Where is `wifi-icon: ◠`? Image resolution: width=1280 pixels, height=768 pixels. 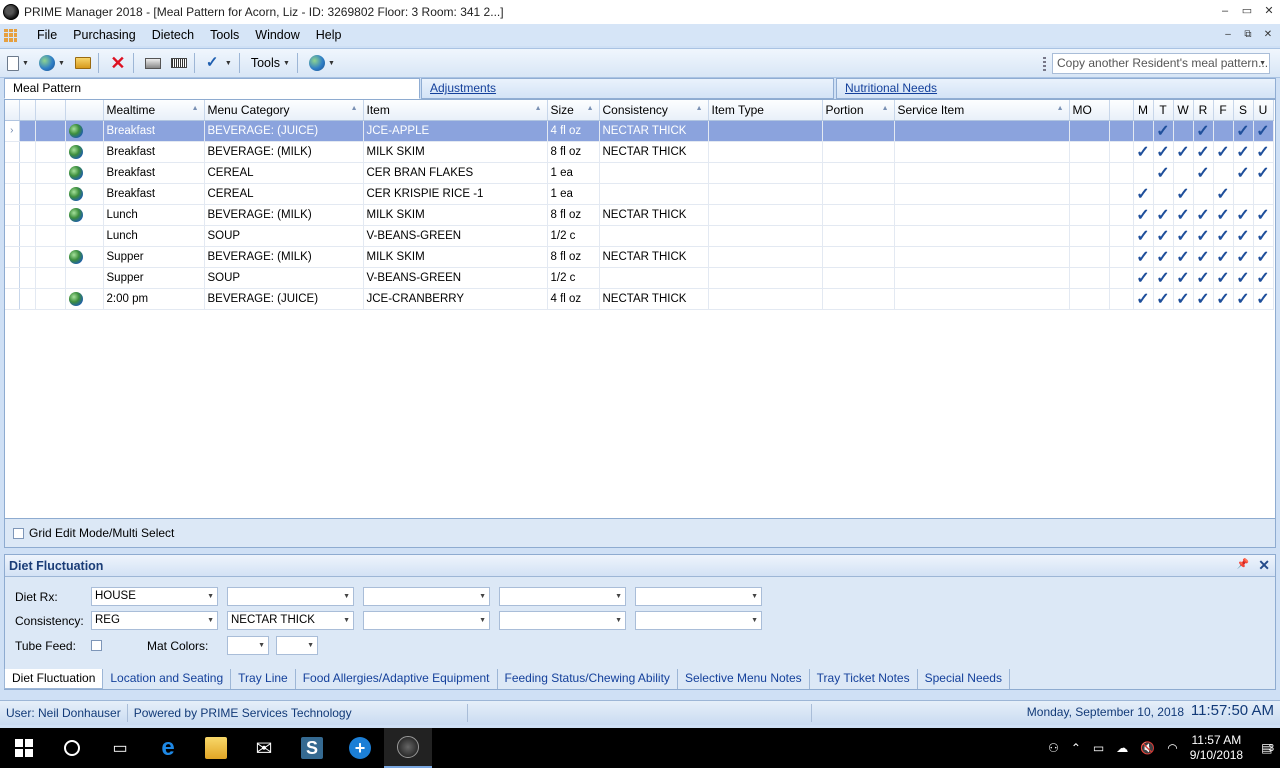 wifi-icon: ◠ is located at coordinates (1172, 748).